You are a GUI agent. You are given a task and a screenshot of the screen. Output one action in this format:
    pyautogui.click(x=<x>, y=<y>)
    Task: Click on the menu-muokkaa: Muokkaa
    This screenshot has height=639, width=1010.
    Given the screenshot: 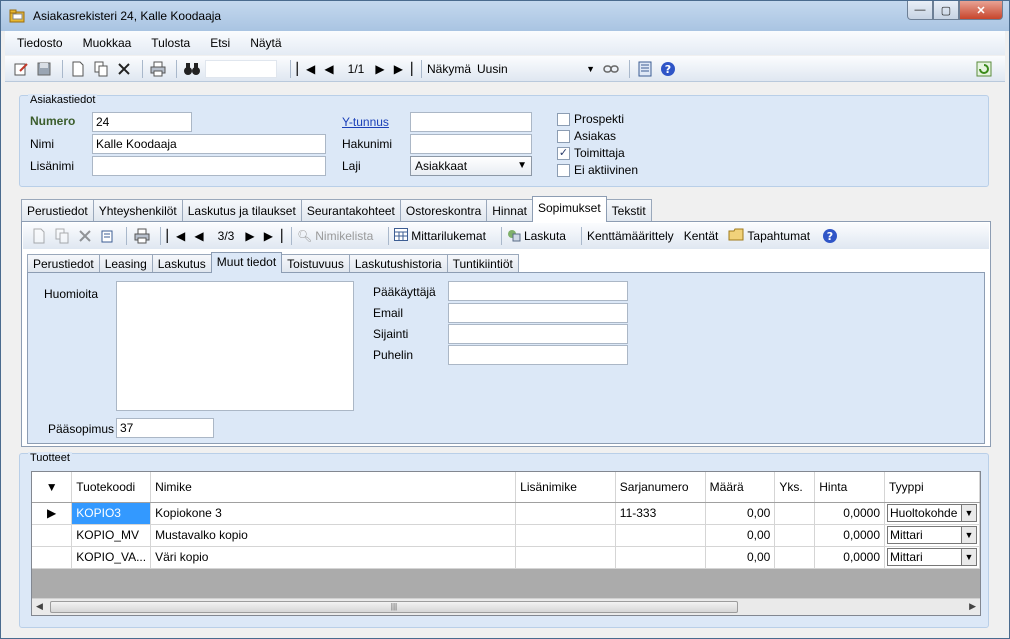 What is the action you would take?
    pyautogui.click(x=107, y=43)
    